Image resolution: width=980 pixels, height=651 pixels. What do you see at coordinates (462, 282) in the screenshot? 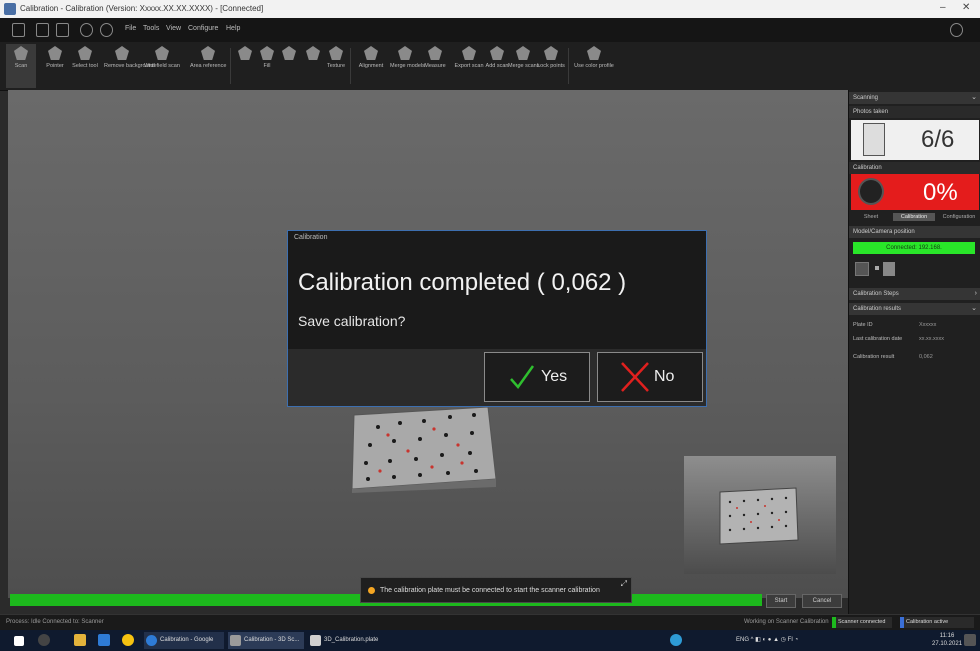
I see `dialog-message: Calibration completed ( 0,062 )` at bounding box center [462, 282].